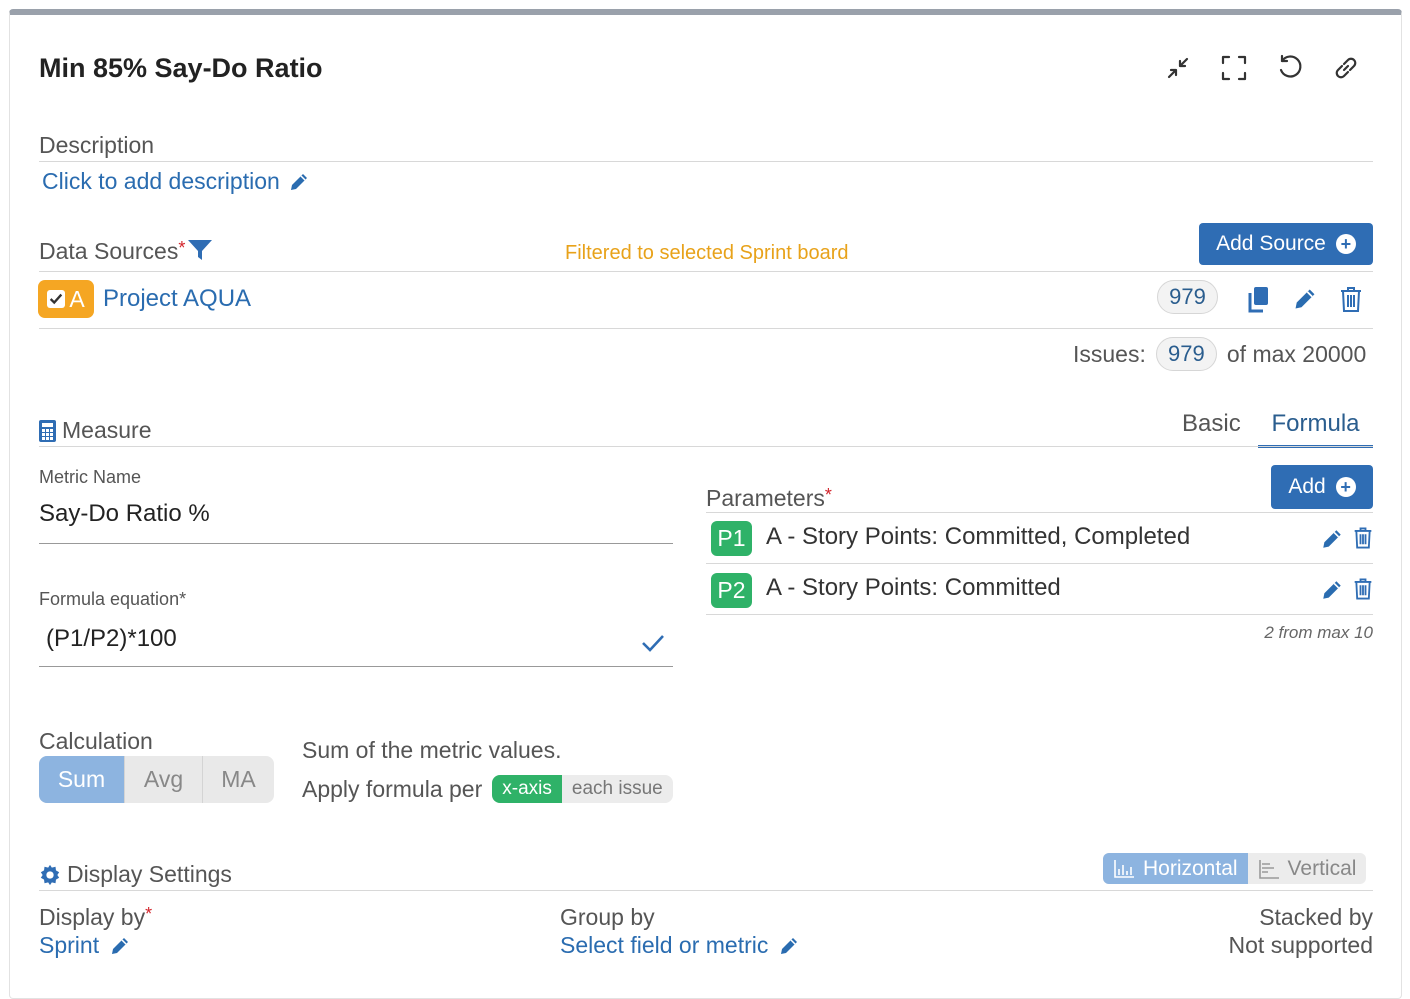 Image resolution: width=1410 pixels, height=999 pixels. Describe the element at coordinates (356, 522) in the screenshot. I see `metric-name-input: Say-Do Ratio %` at that location.